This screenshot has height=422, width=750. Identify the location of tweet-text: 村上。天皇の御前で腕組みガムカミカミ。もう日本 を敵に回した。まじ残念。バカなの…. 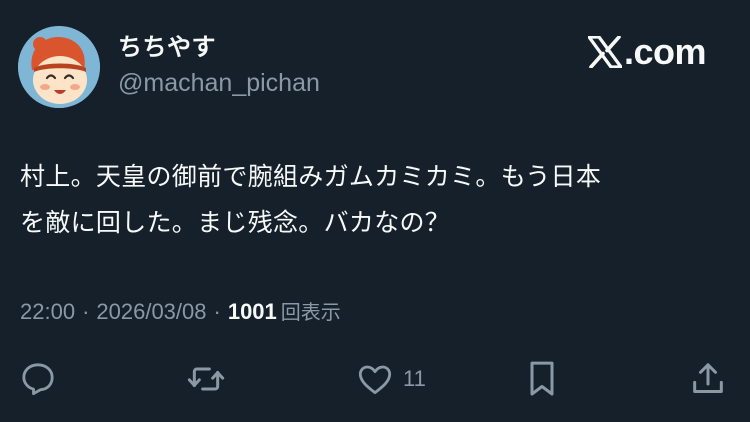
(311, 199).